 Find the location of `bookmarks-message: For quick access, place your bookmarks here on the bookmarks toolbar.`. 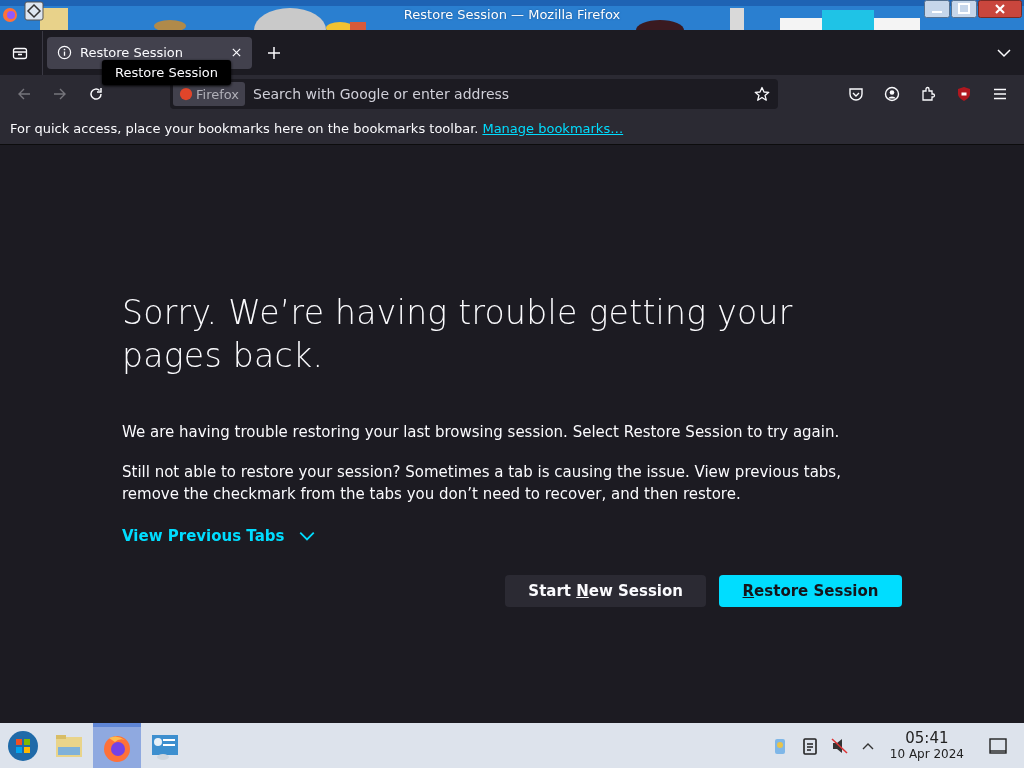

bookmarks-message: For quick access, place your bookmarks here on the bookmarks toolbar. is located at coordinates (244, 128).